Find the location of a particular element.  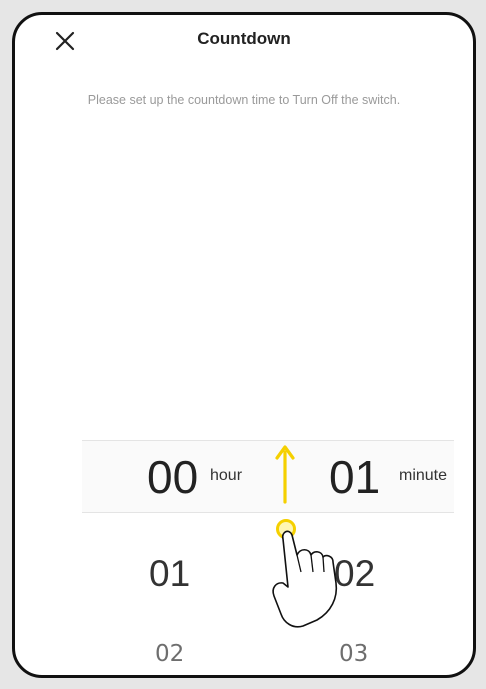

hour-option-1: 01 is located at coordinates (169, 574).